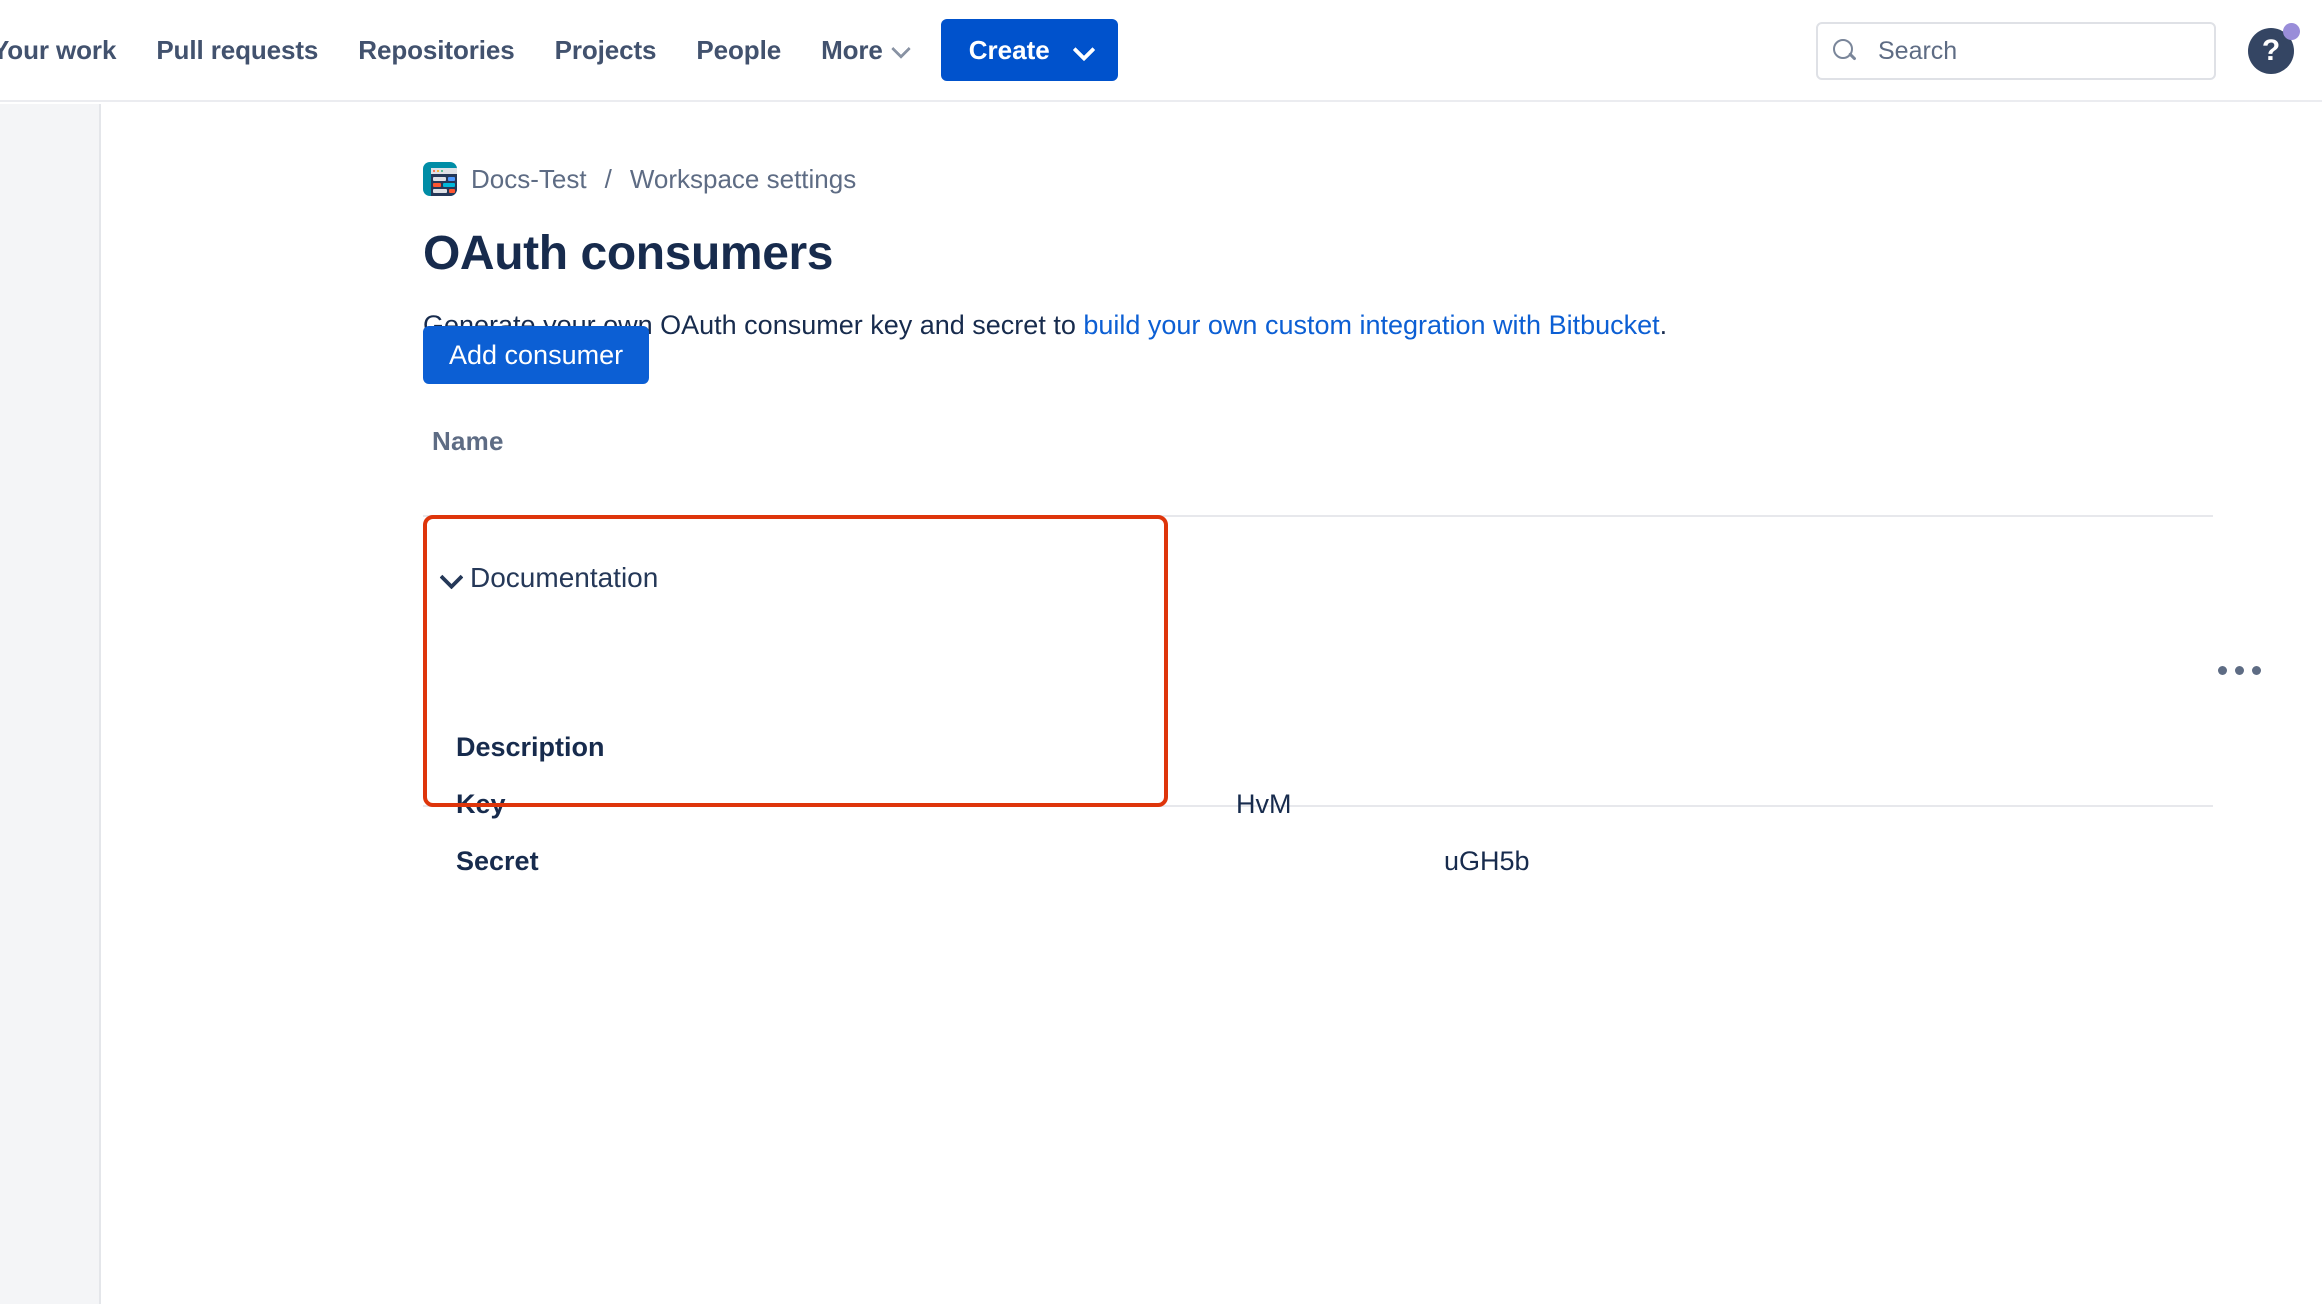  I want to click on detail-value: uGH5b, so click(1487, 861).